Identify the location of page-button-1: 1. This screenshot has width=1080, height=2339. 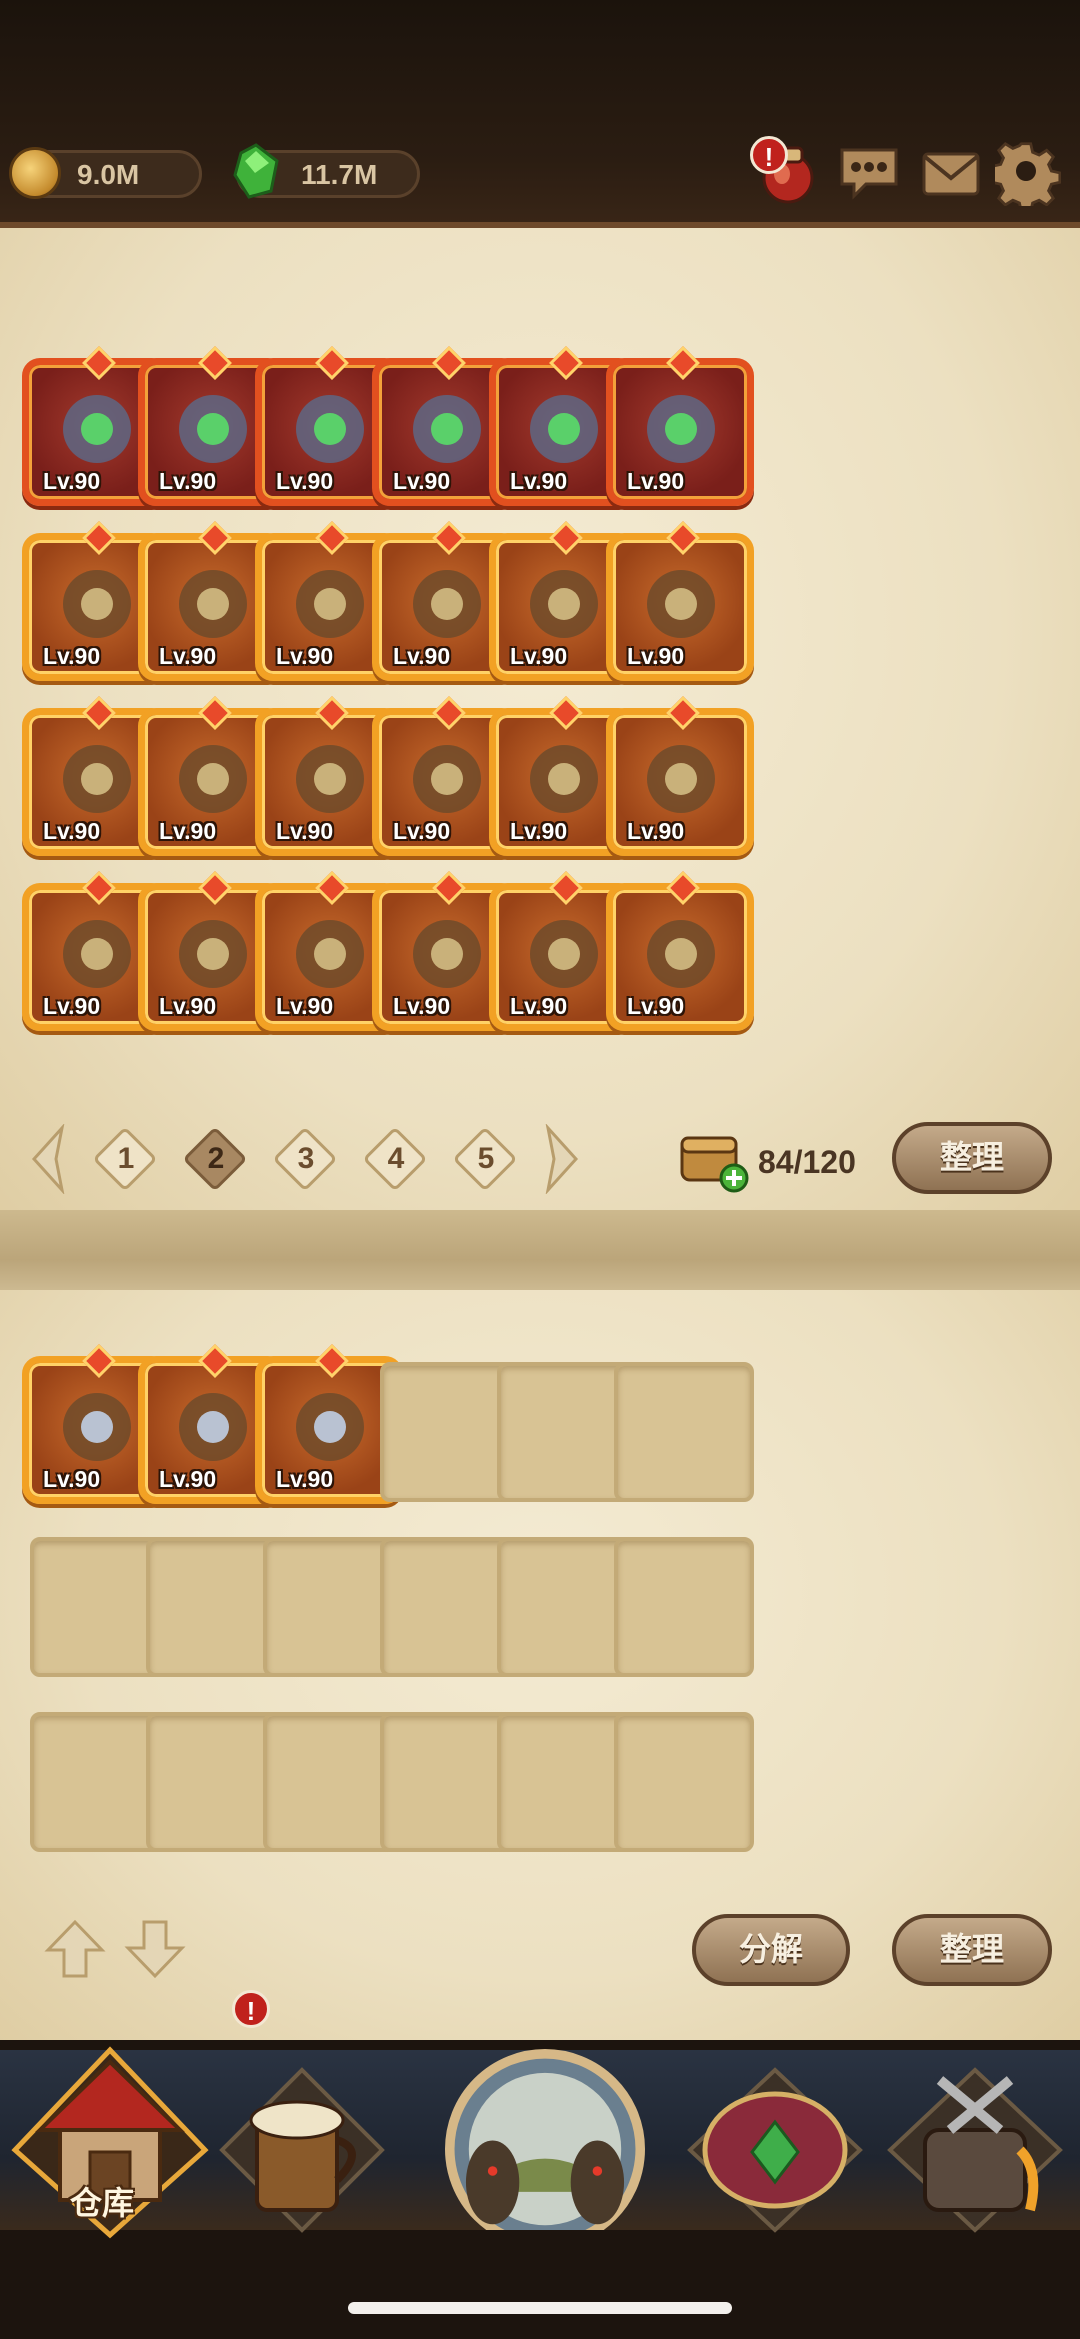
(125, 1159).